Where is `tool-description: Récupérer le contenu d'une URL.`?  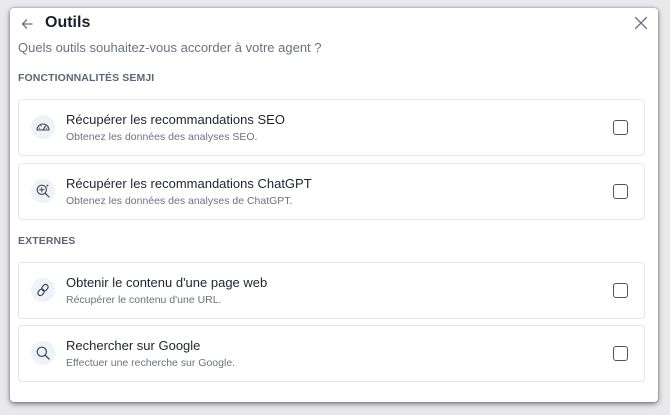
tool-description: Récupérer le contenu d'une URL. is located at coordinates (144, 300).